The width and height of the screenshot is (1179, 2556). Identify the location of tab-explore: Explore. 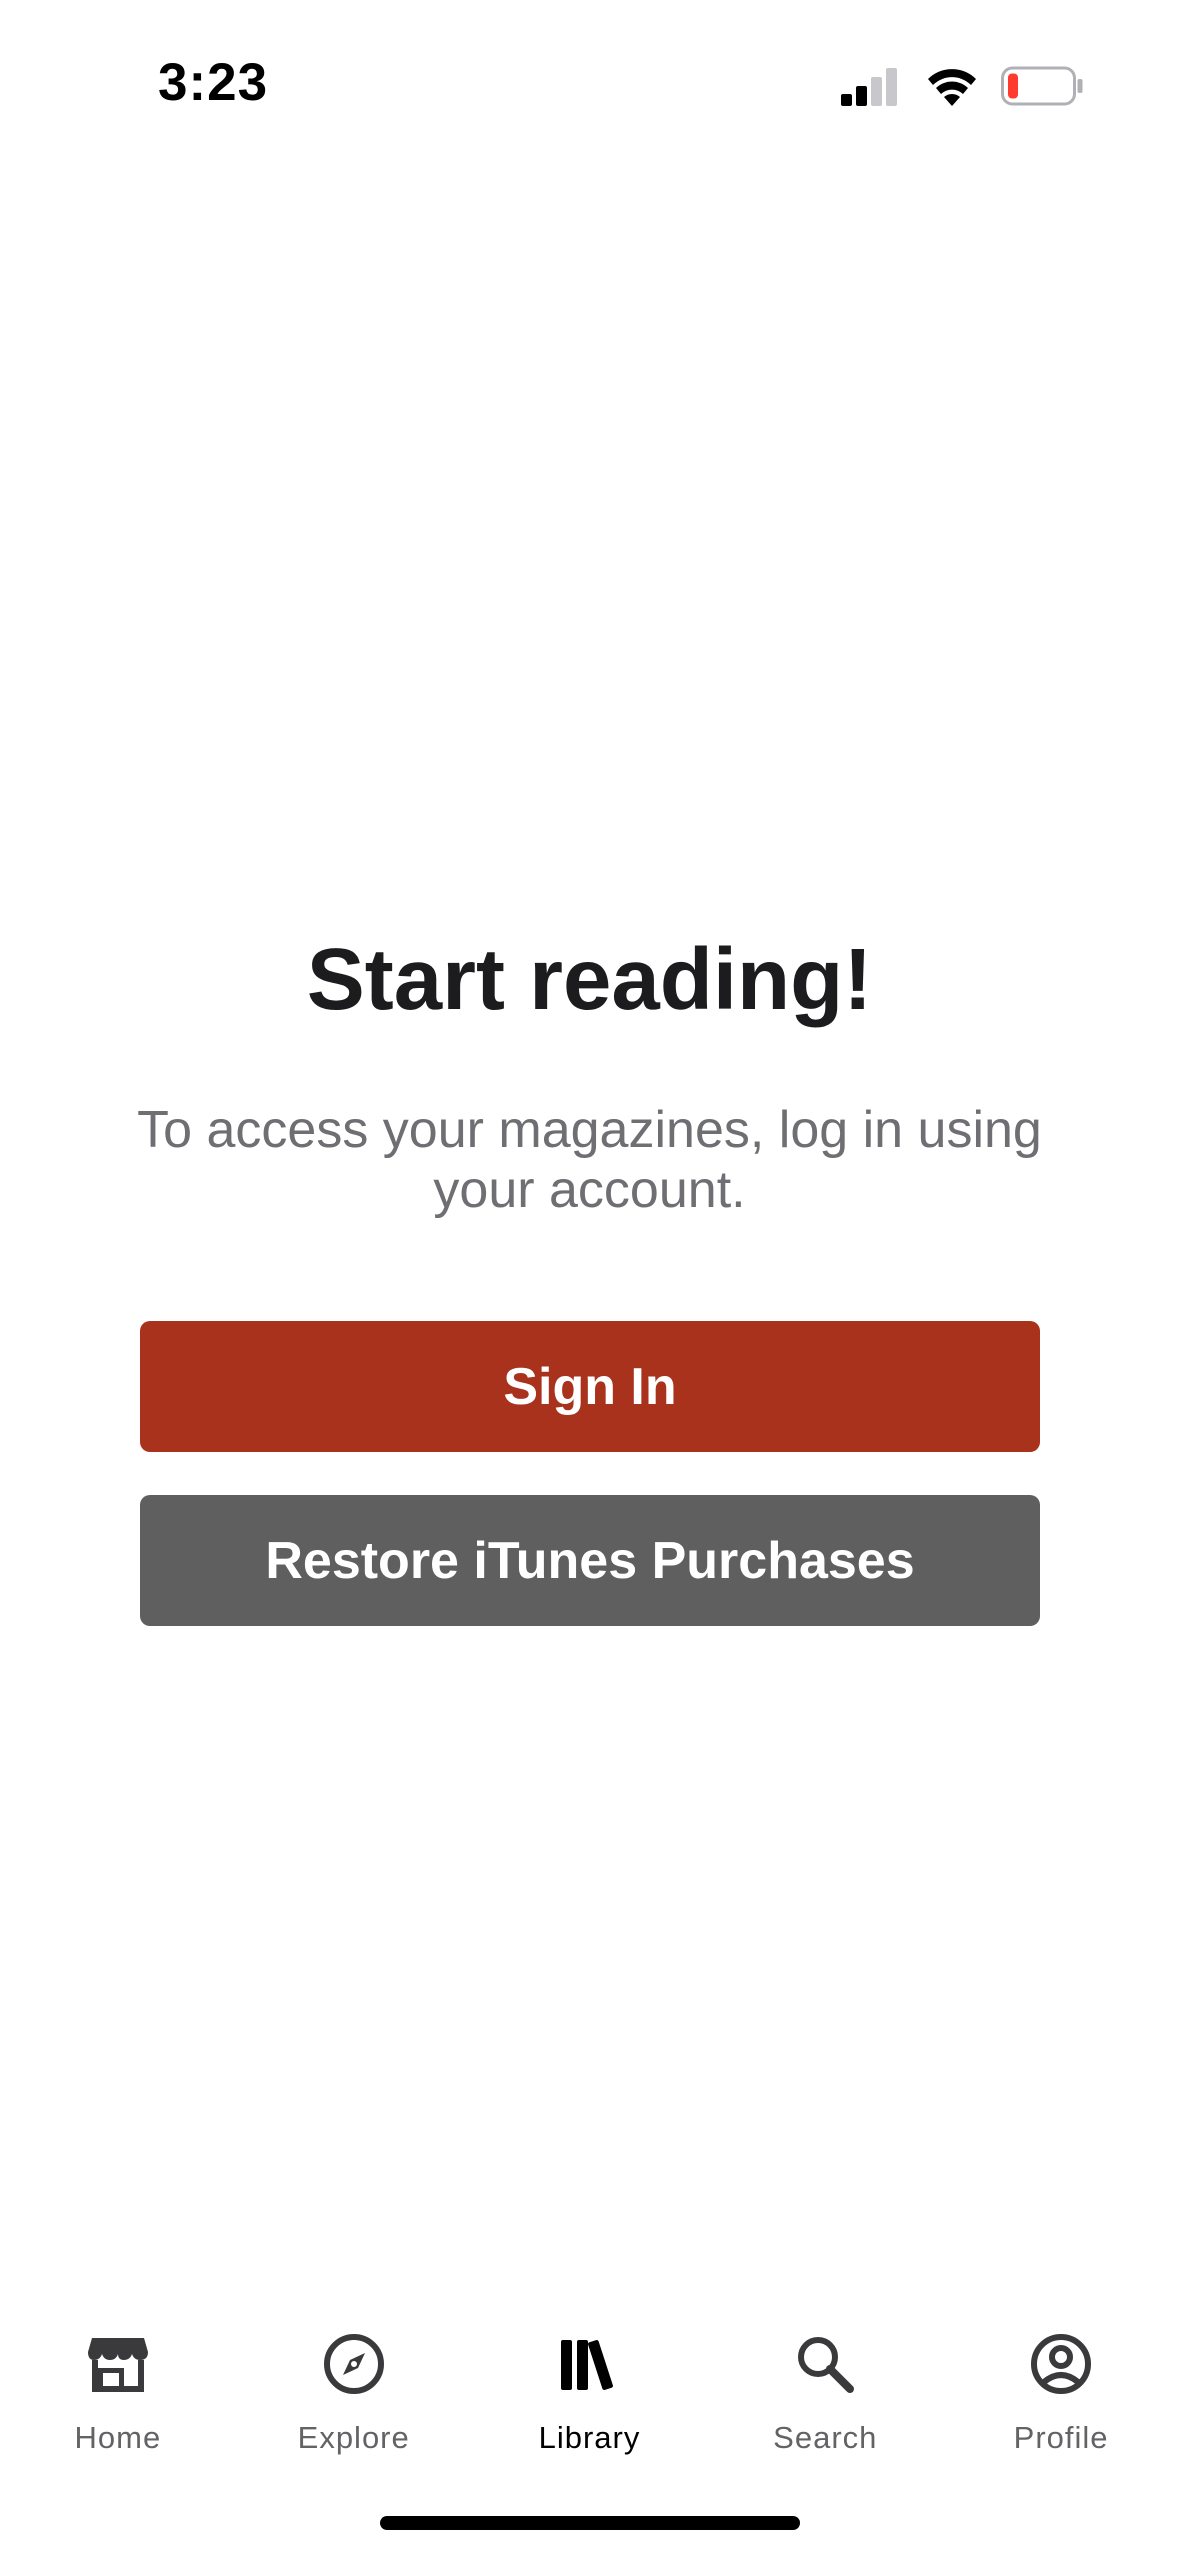
(354, 2390).